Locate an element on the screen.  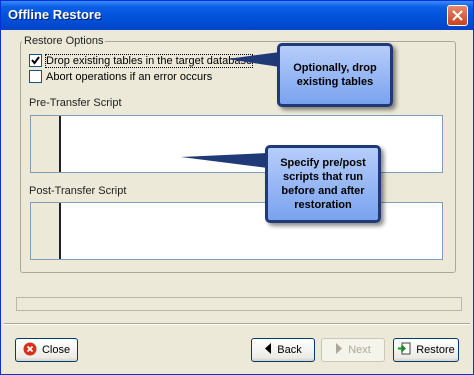
callout-pointers is located at coordinates (230, 110).